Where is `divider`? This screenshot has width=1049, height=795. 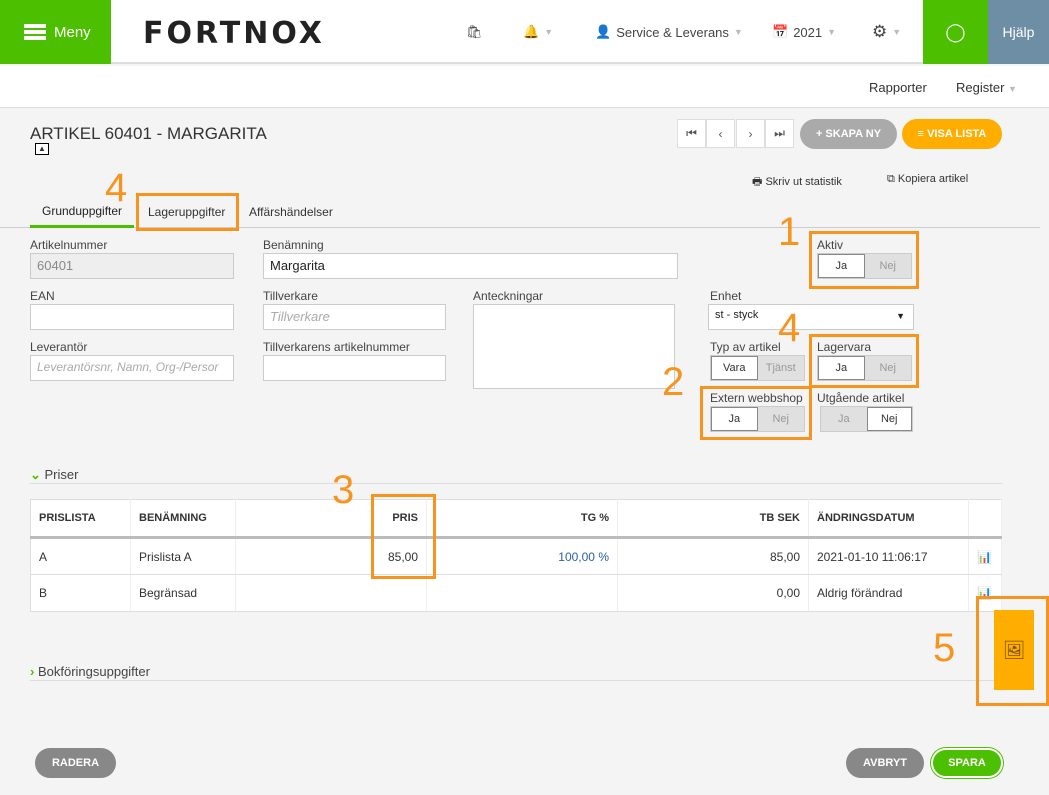 divider is located at coordinates (516, 680).